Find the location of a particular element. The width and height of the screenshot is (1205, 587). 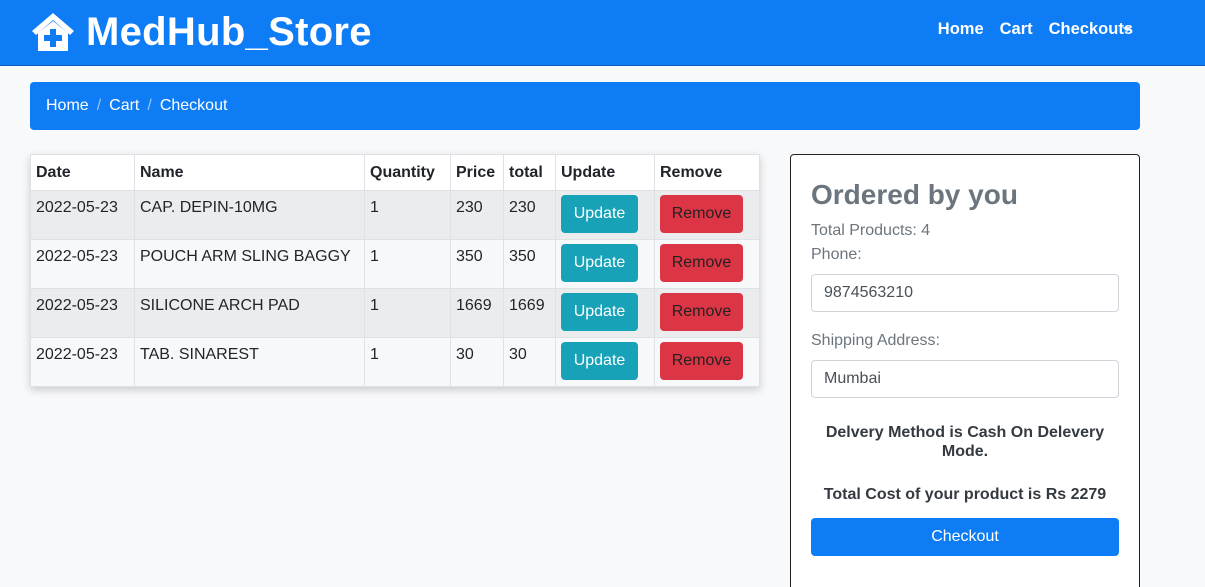

house-medical-icon is located at coordinates (53, 32).